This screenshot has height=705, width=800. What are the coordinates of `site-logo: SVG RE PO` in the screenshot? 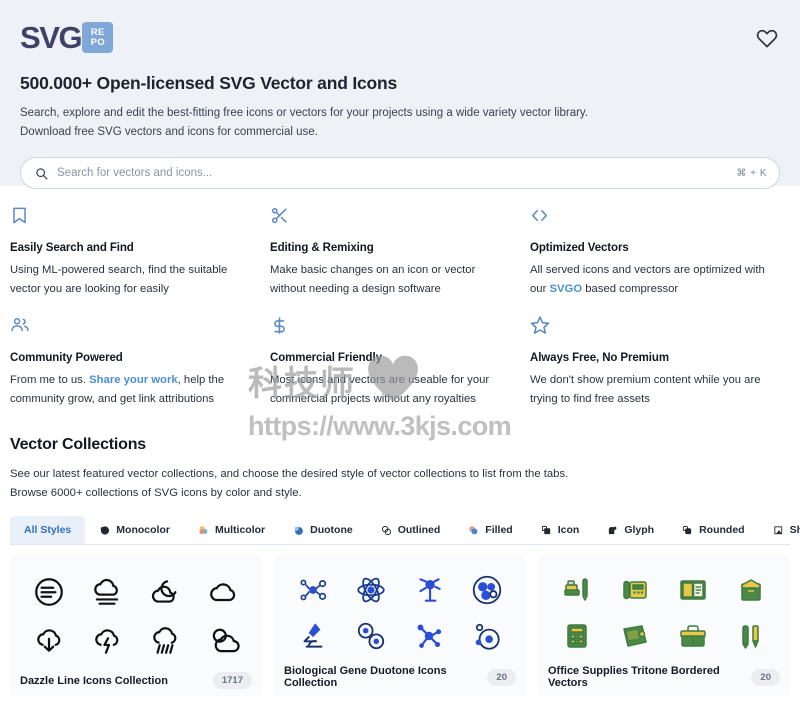 It's located at (67, 37).